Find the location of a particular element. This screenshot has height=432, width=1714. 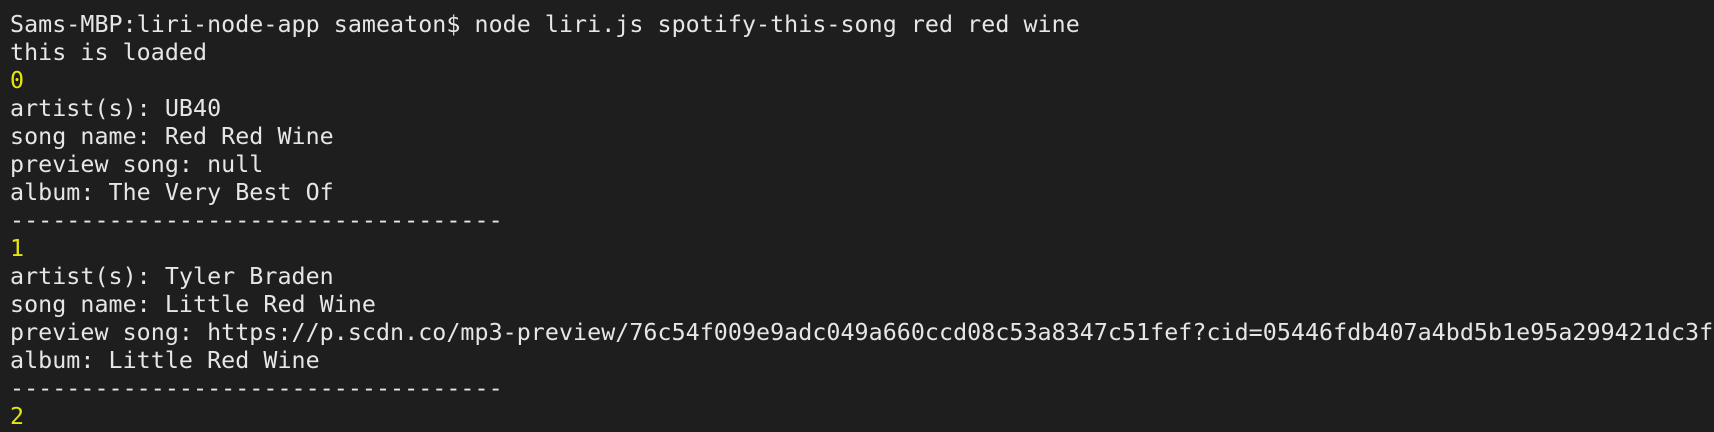

song-name-line: song name: Little Red Wine is located at coordinates (193, 304).